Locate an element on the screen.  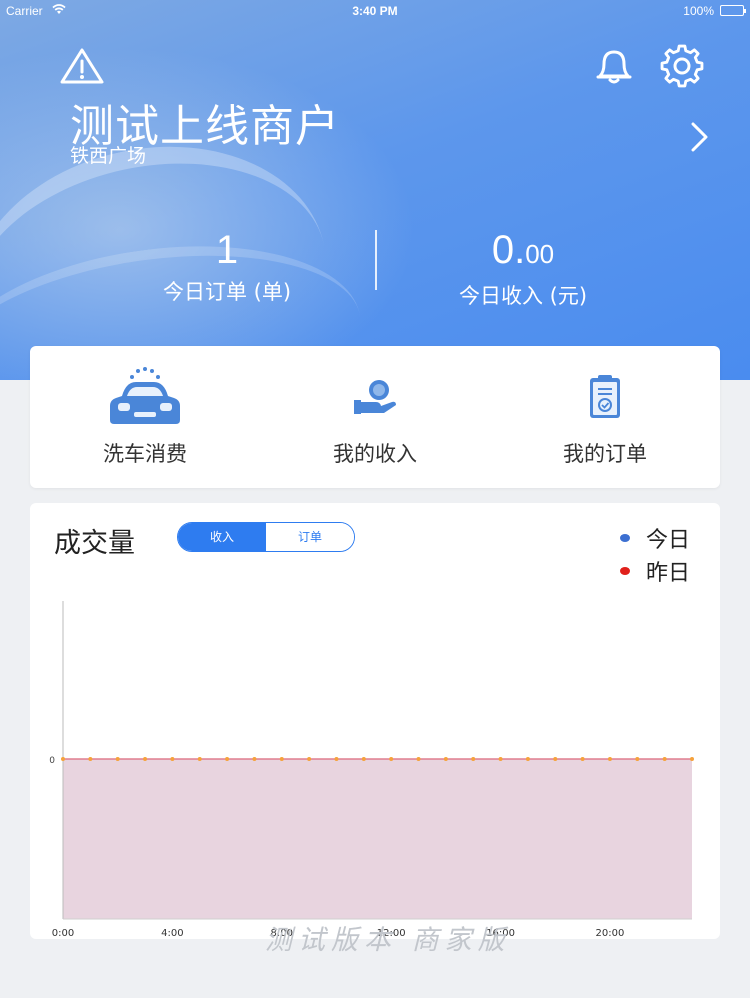
today-orders-value: 1 is located at coordinates (227, 250).